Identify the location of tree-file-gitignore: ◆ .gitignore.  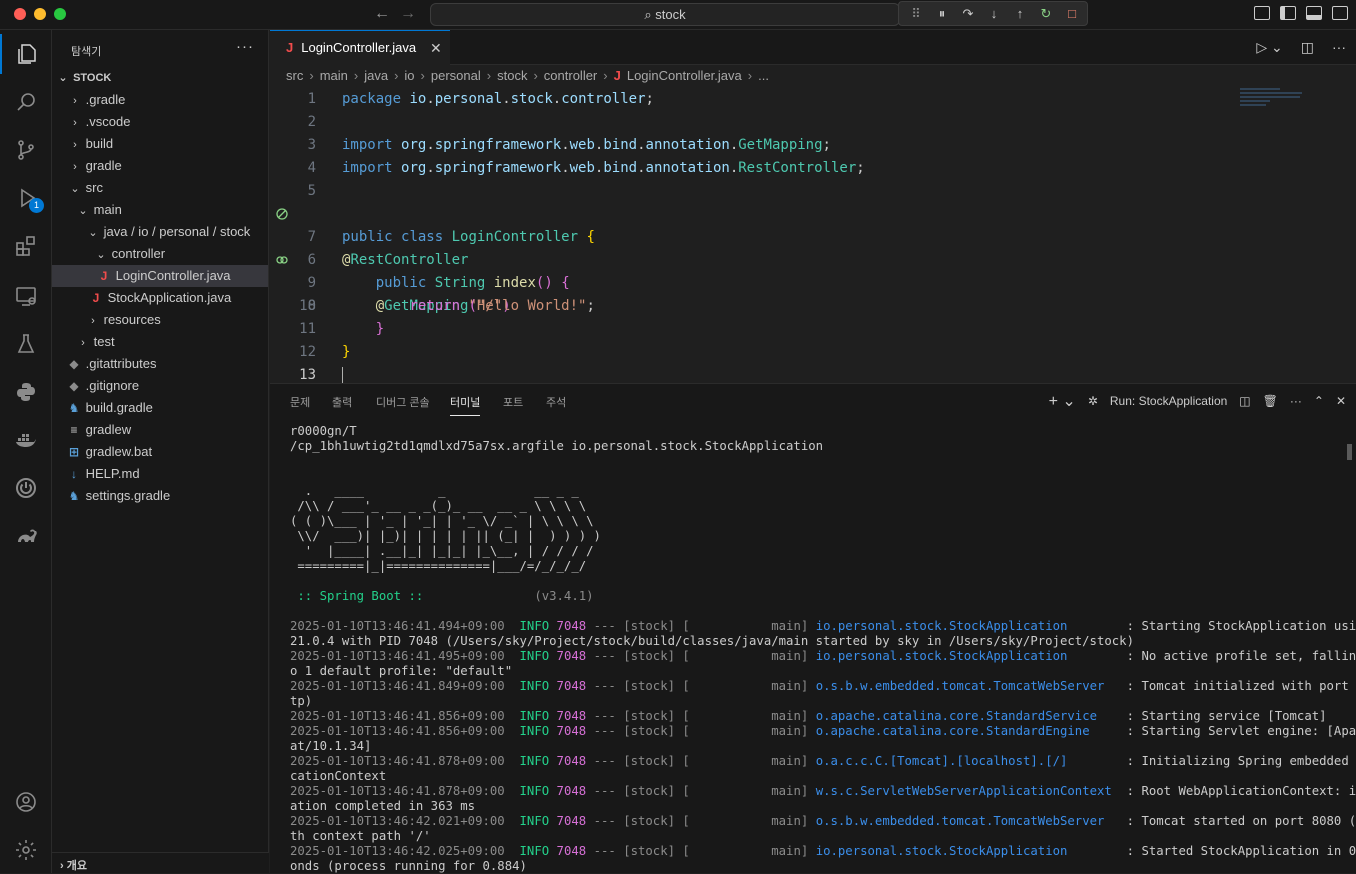
(160, 386).